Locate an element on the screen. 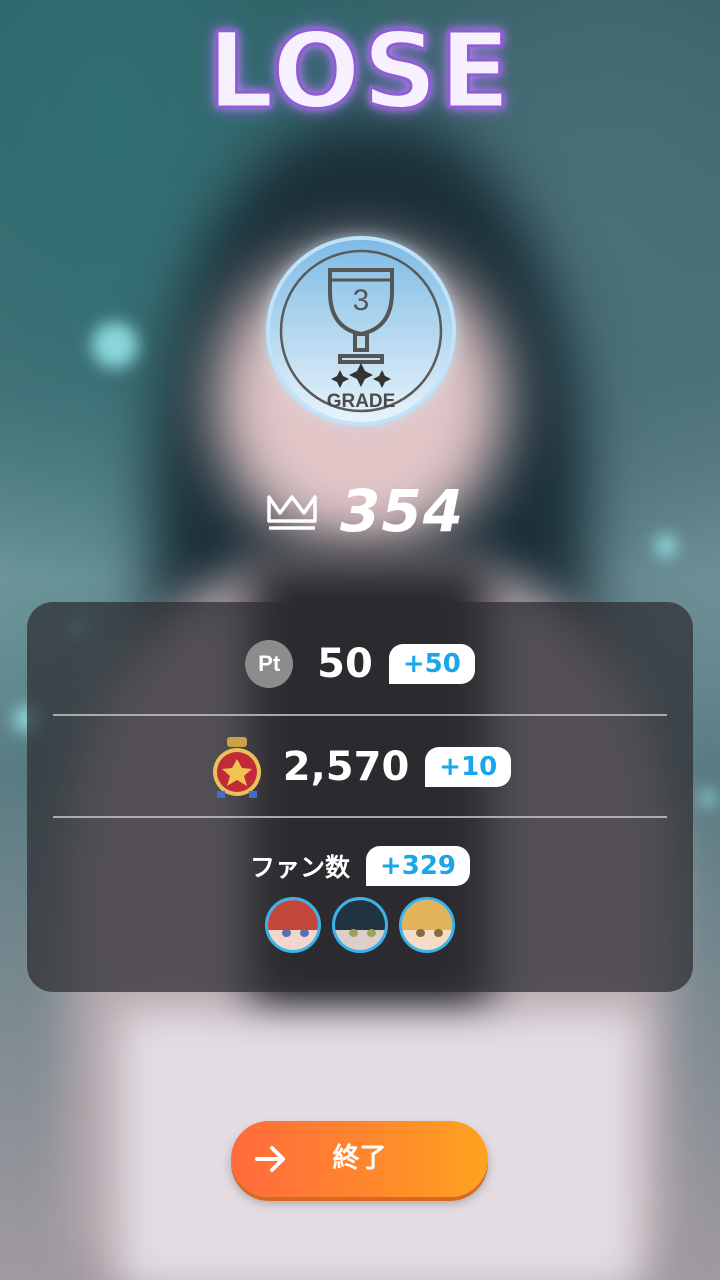  fans-label: ファン数 is located at coordinates (299, 867).